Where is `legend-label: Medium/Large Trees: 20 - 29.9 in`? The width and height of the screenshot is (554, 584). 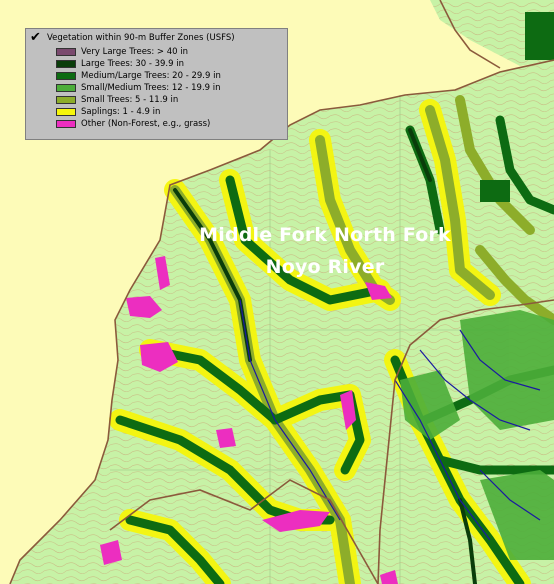 legend-label: Medium/Large Trees: 20 - 29.9 in is located at coordinates (151, 75).